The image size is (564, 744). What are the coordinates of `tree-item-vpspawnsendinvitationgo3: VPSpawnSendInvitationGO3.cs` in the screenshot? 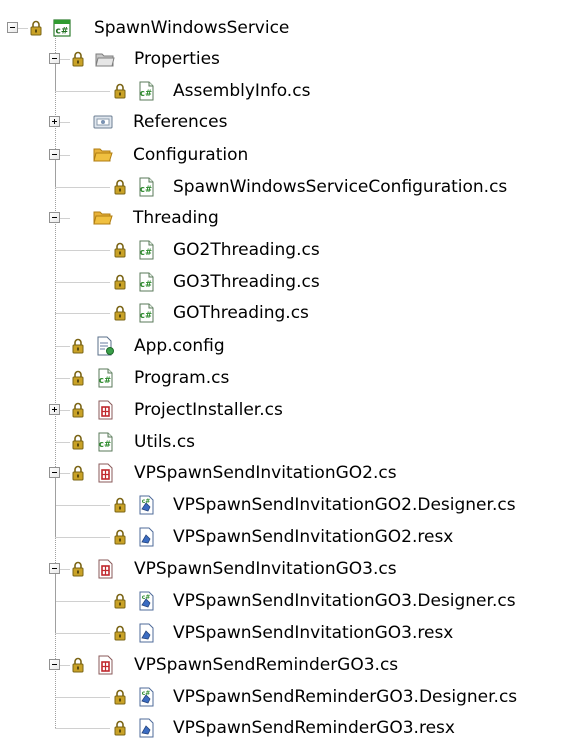 It's located at (282, 569).